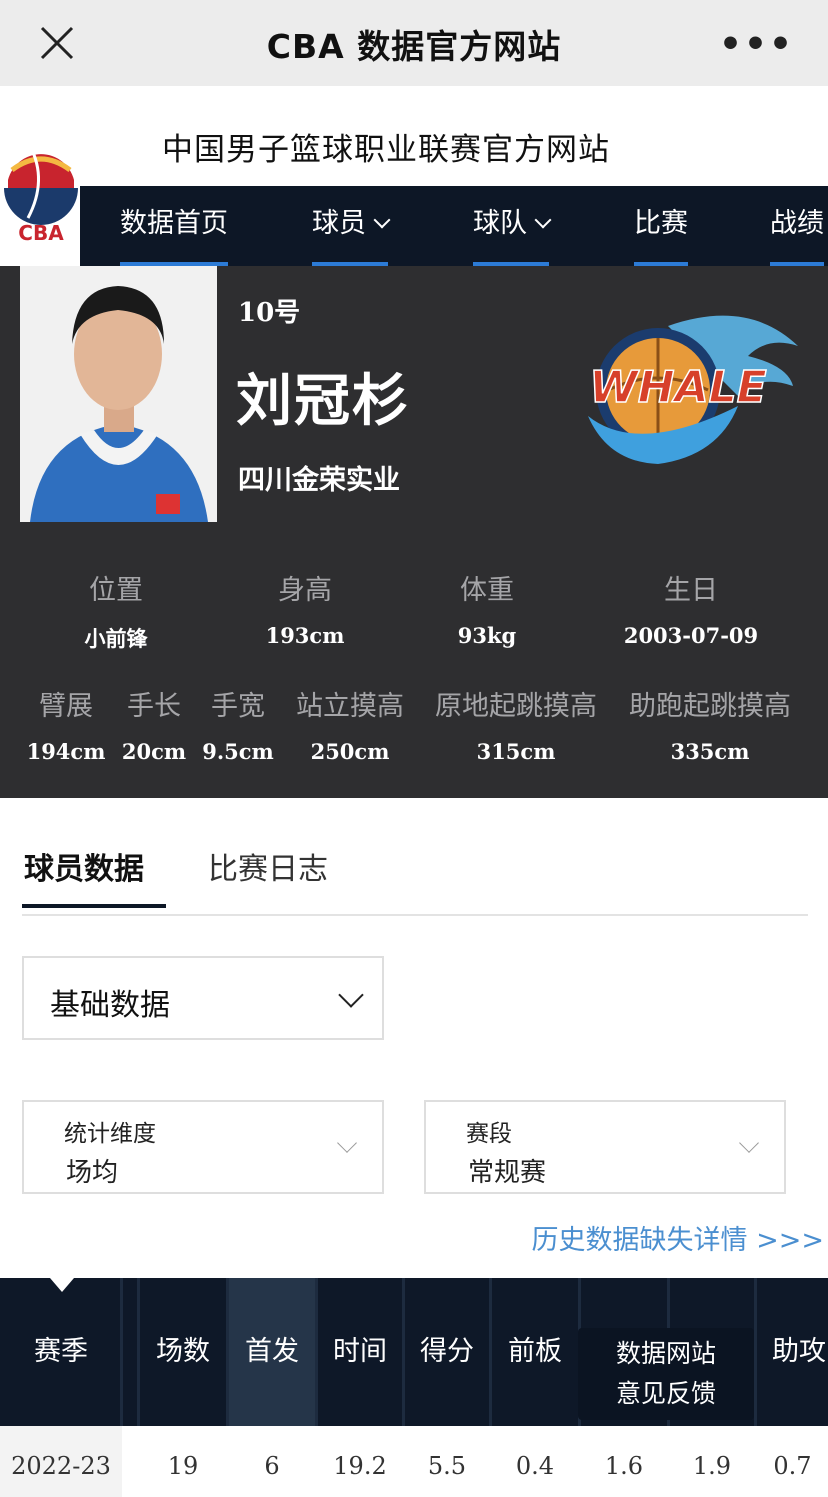  What do you see at coordinates (712, 1466) in the screenshot?
I see `cell-rebounds: 1.9` at bounding box center [712, 1466].